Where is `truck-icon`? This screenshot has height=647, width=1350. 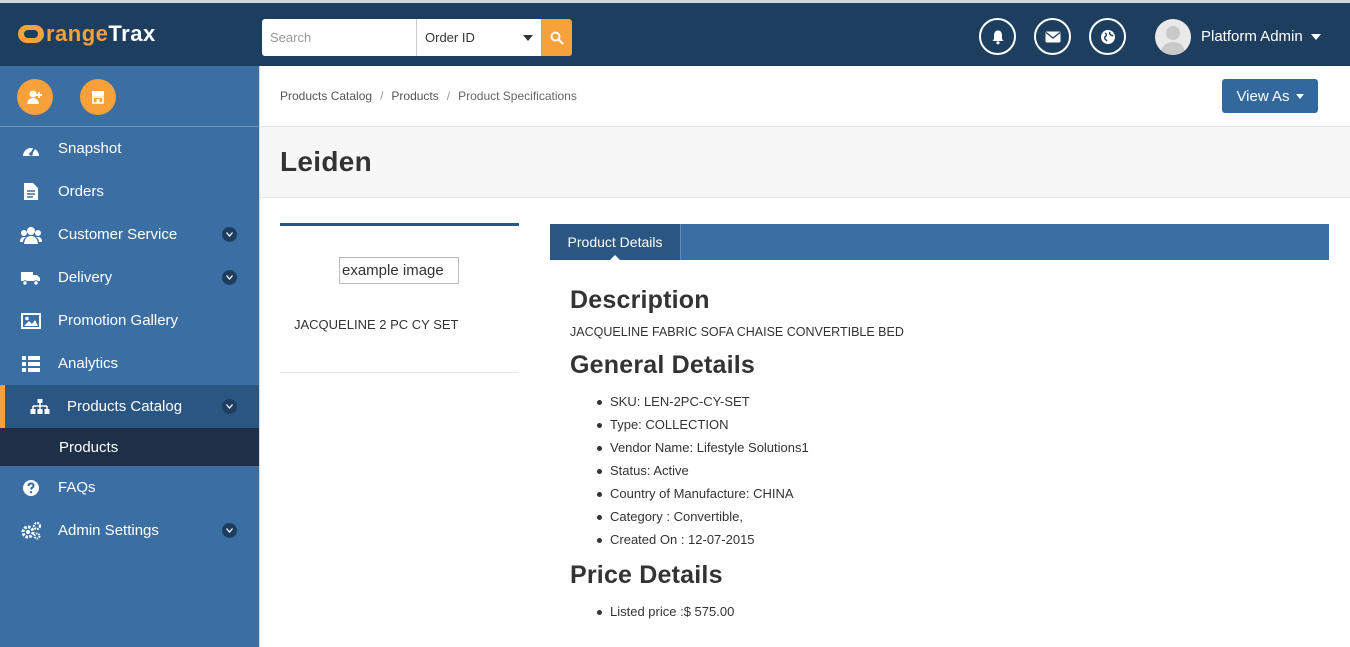 truck-icon is located at coordinates (31, 278).